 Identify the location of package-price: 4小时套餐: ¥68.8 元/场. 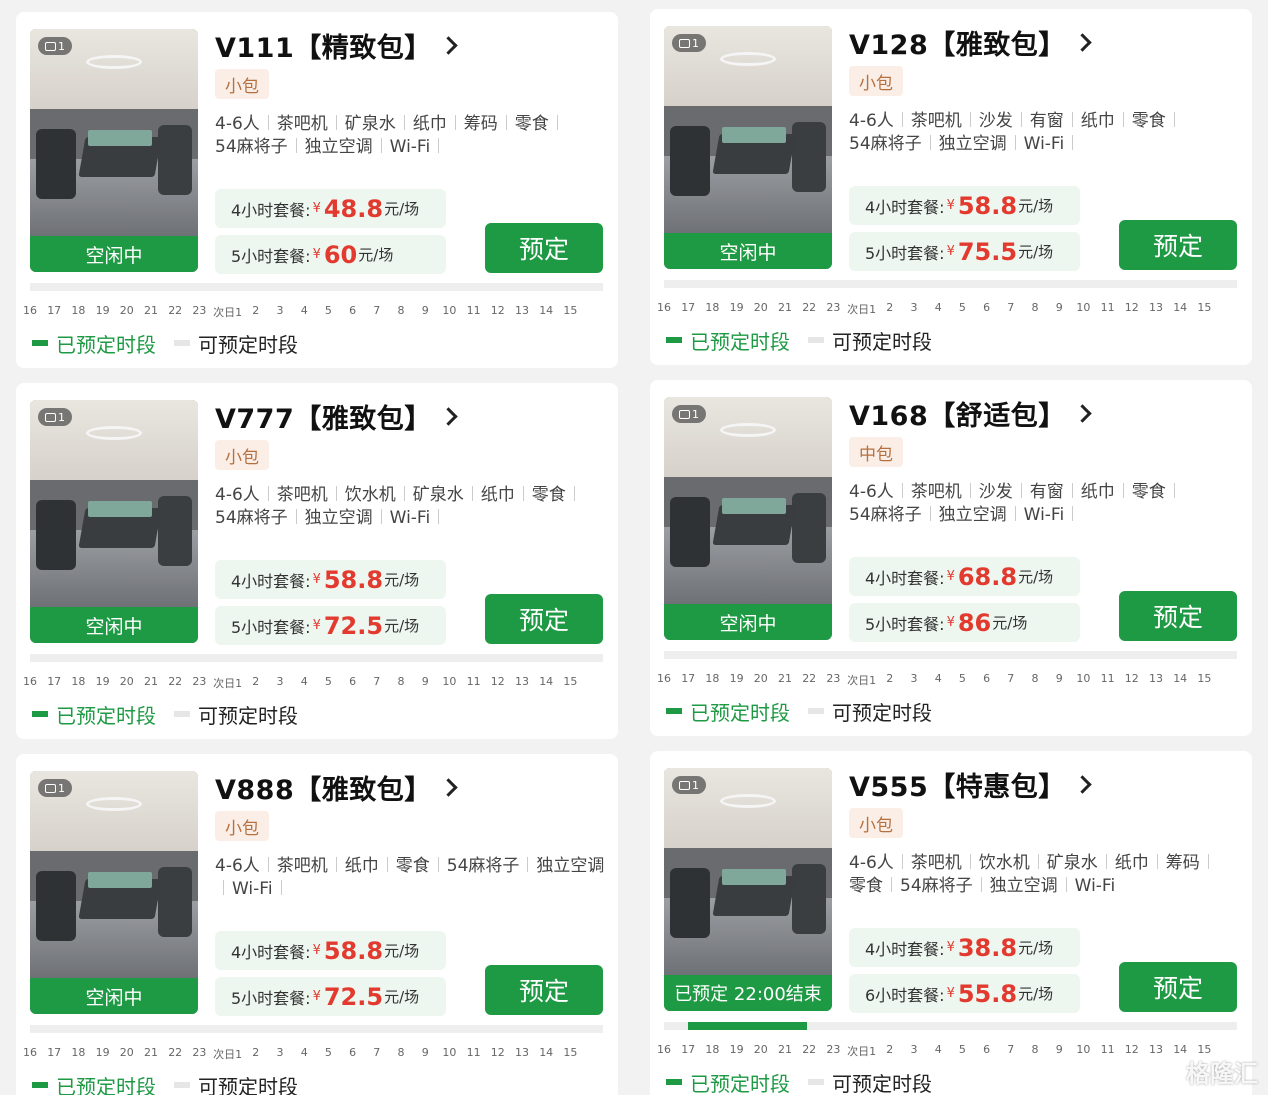
(964, 576).